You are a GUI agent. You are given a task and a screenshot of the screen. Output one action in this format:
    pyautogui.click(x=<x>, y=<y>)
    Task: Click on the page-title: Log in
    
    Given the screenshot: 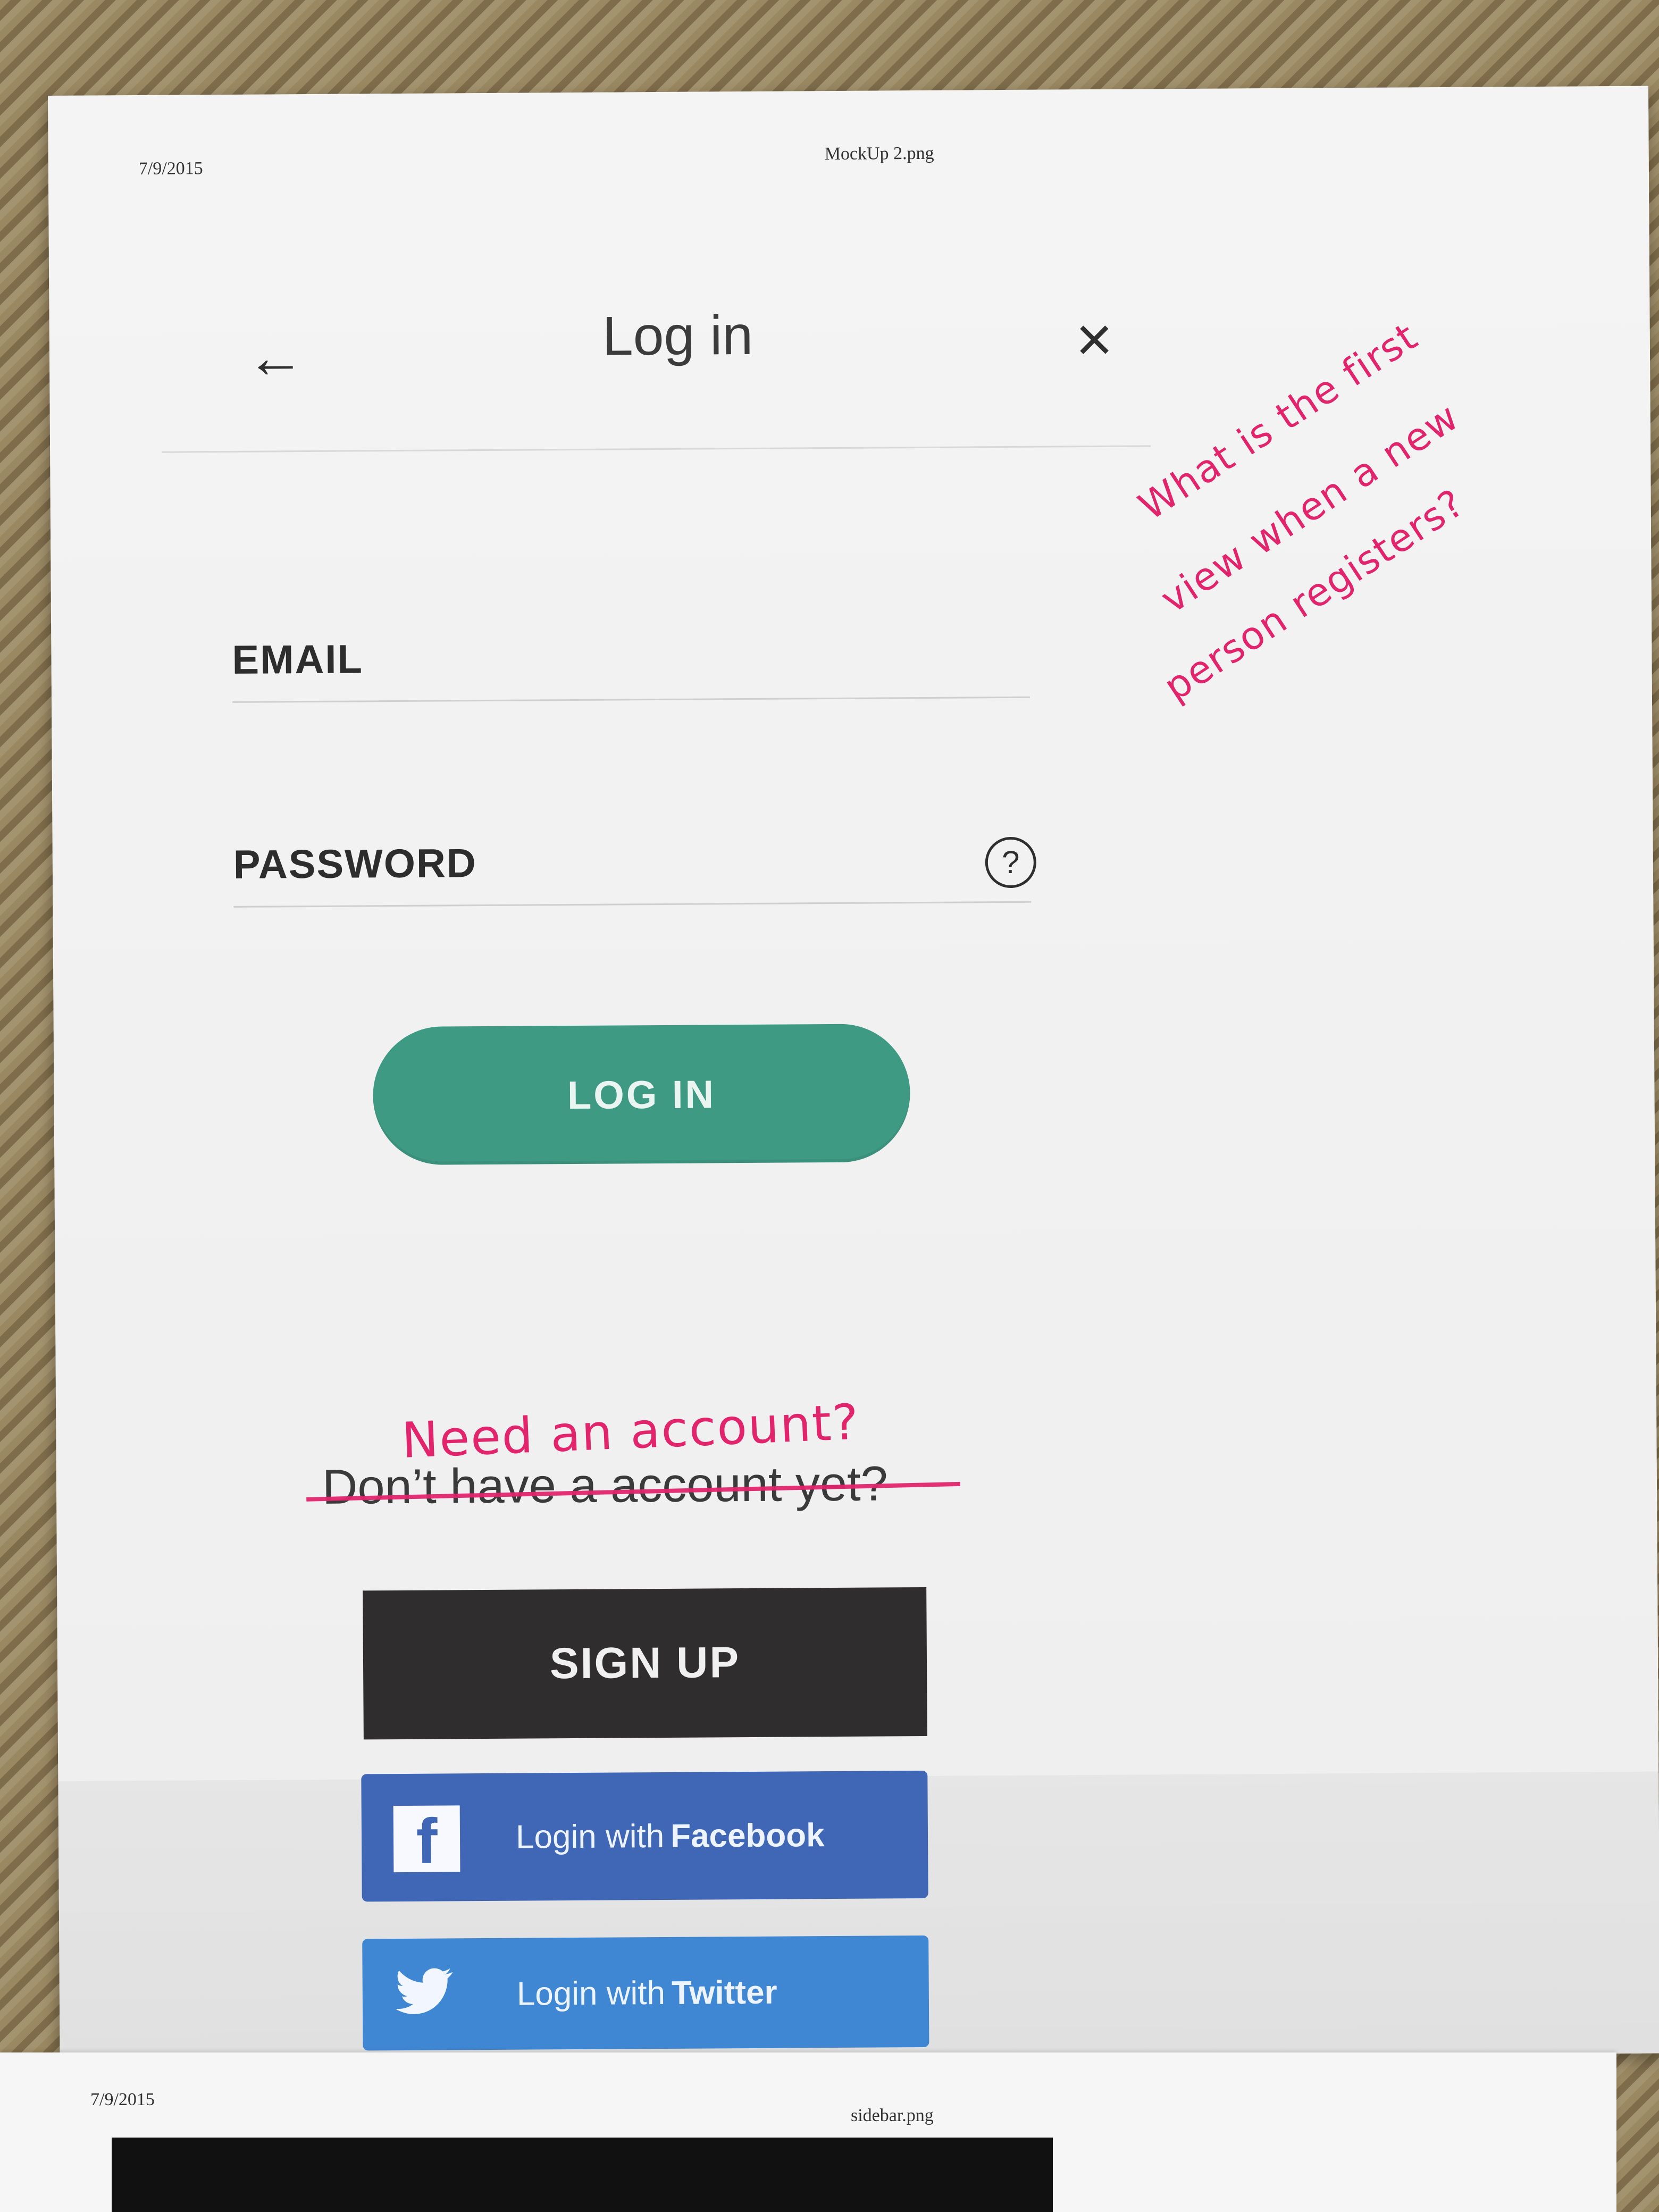 What is the action you would take?
    pyautogui.click(x=677, y=335)
    